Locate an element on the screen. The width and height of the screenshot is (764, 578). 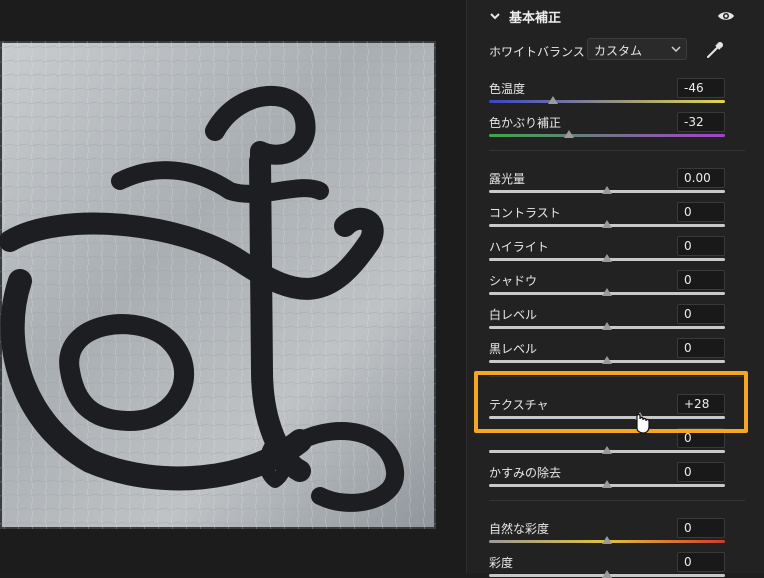
slider-label: 彩度 is located at coordinates (501, 563).